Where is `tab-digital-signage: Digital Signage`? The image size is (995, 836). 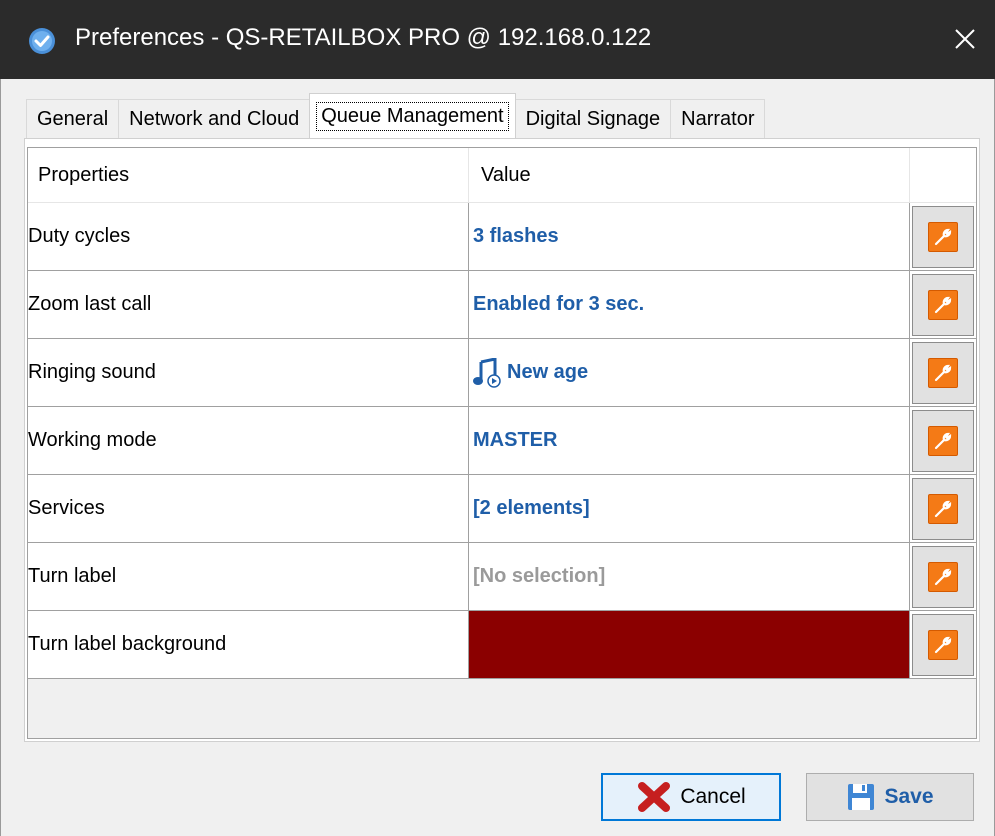
tab-digital-signage: Digital Signage is located at coordinates (593, 118).